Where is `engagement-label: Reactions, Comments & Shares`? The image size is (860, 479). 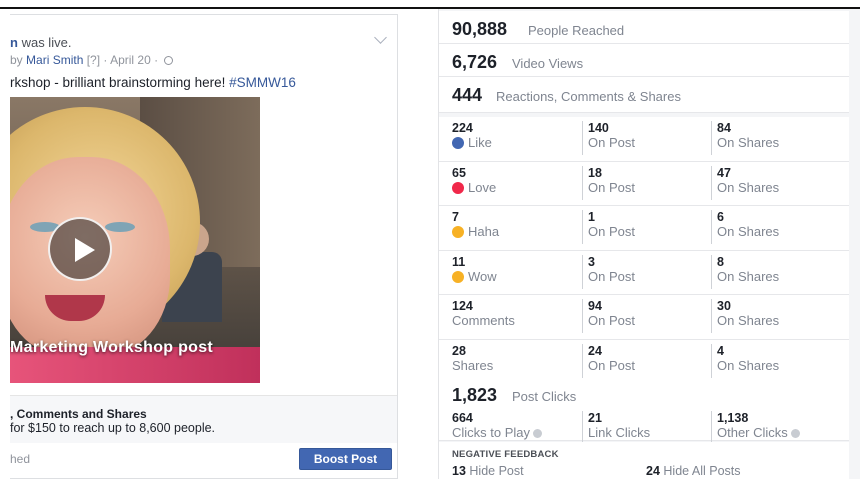
engagement-label: Reactions, Comments & Shares is located at coordinates (588, 96).